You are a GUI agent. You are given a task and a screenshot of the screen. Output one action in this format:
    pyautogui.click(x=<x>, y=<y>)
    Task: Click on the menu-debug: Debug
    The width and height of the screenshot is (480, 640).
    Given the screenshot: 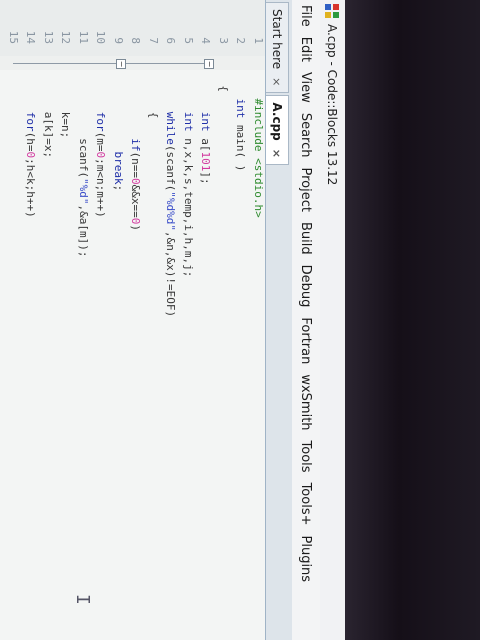 What is the action you would take?
    pyautogui.click(x=306, y=286)
    